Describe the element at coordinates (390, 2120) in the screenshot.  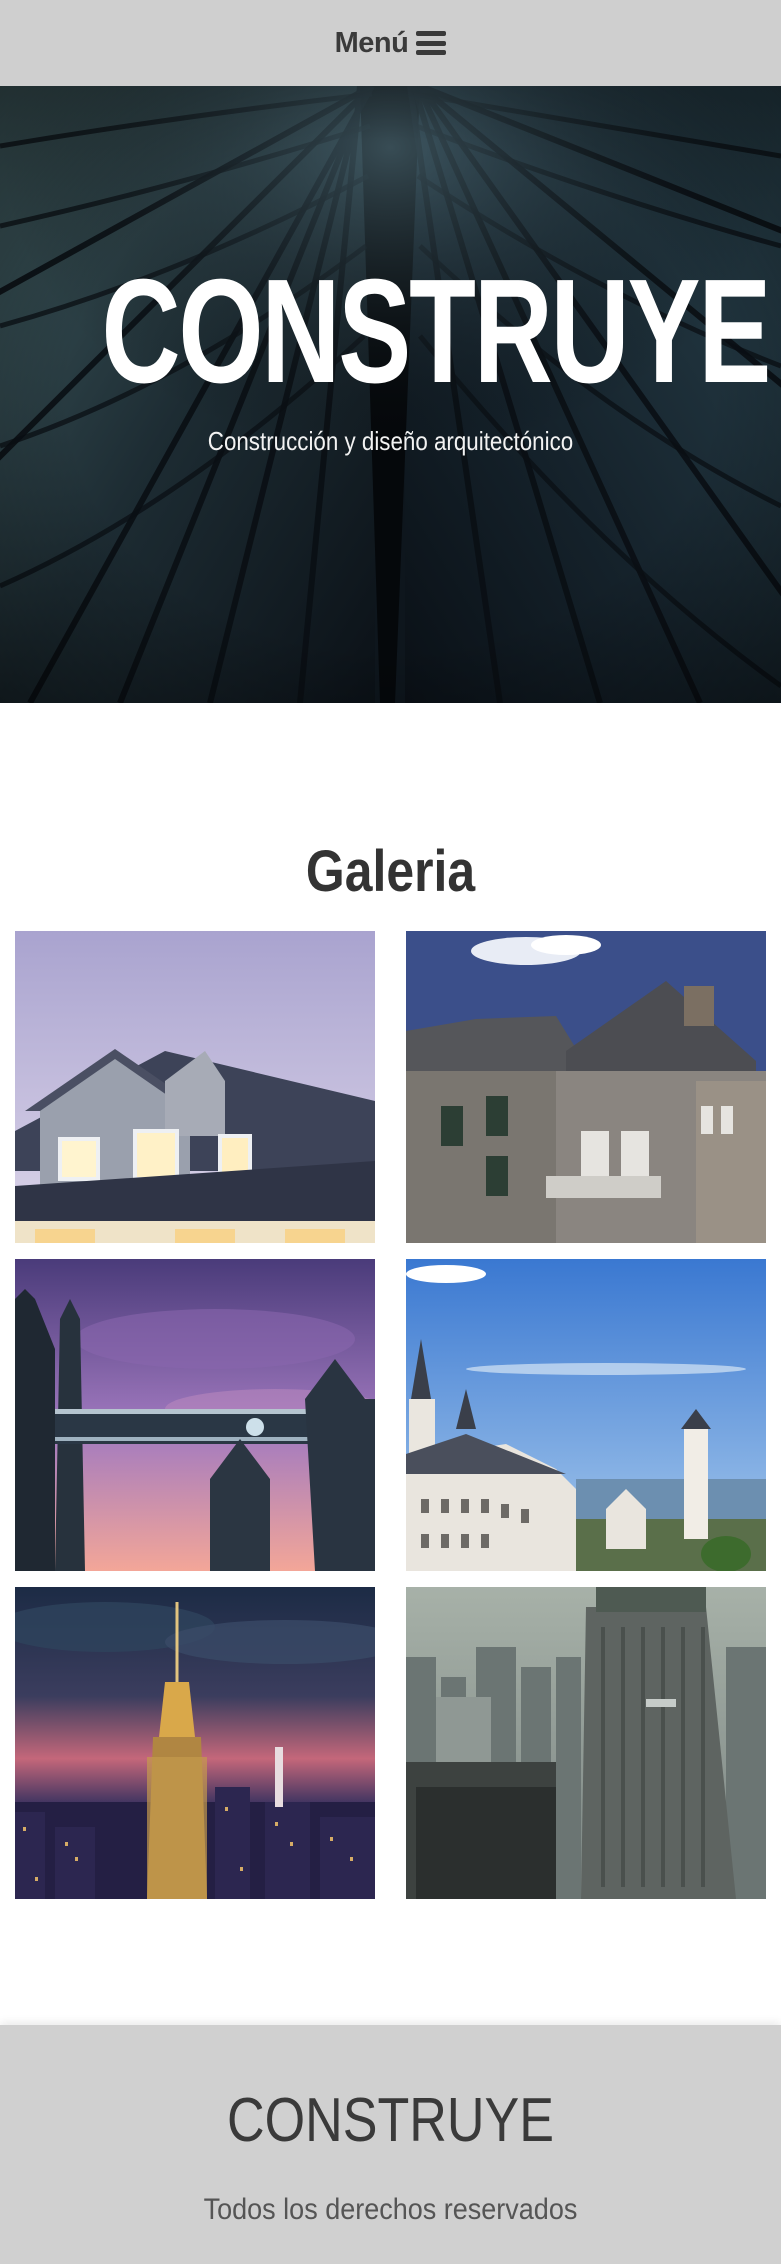
I see `footer-brand: CONSTRUYE` at that location.